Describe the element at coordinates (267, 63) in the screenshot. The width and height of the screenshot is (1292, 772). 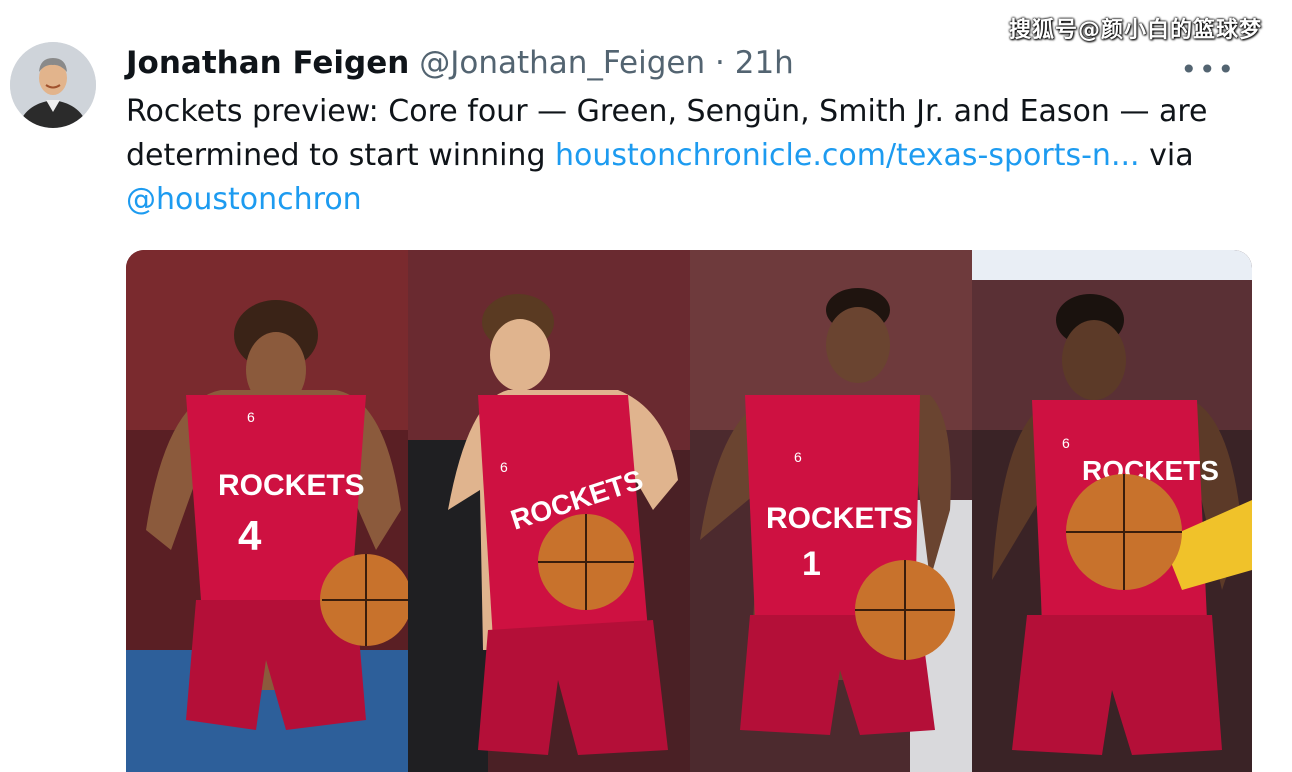
I see `author-name: Jonathan Feigen` at that location.